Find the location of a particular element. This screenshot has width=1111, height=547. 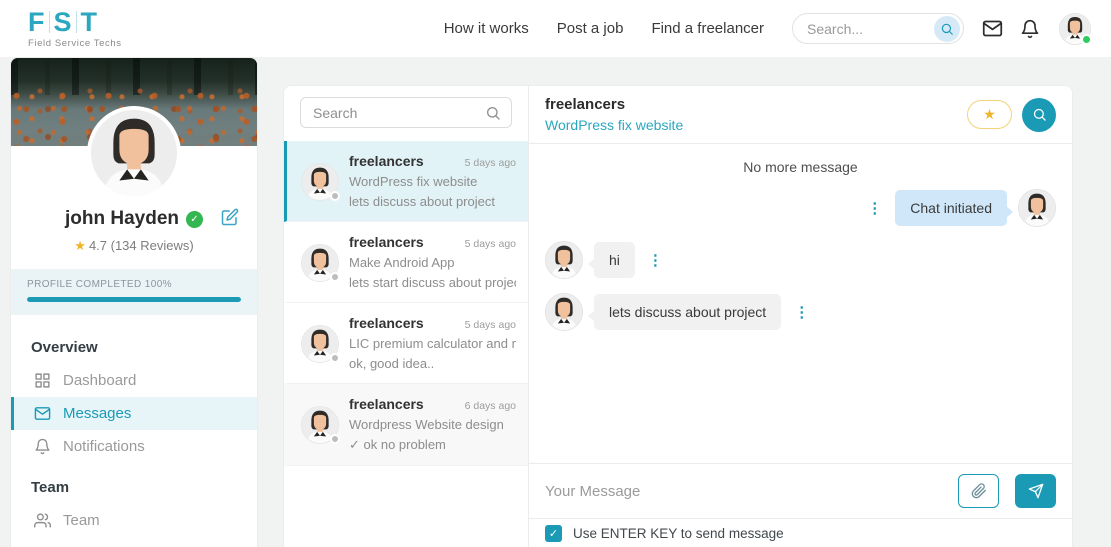

chat-title: freelancers is located at coordinates (585, 104).